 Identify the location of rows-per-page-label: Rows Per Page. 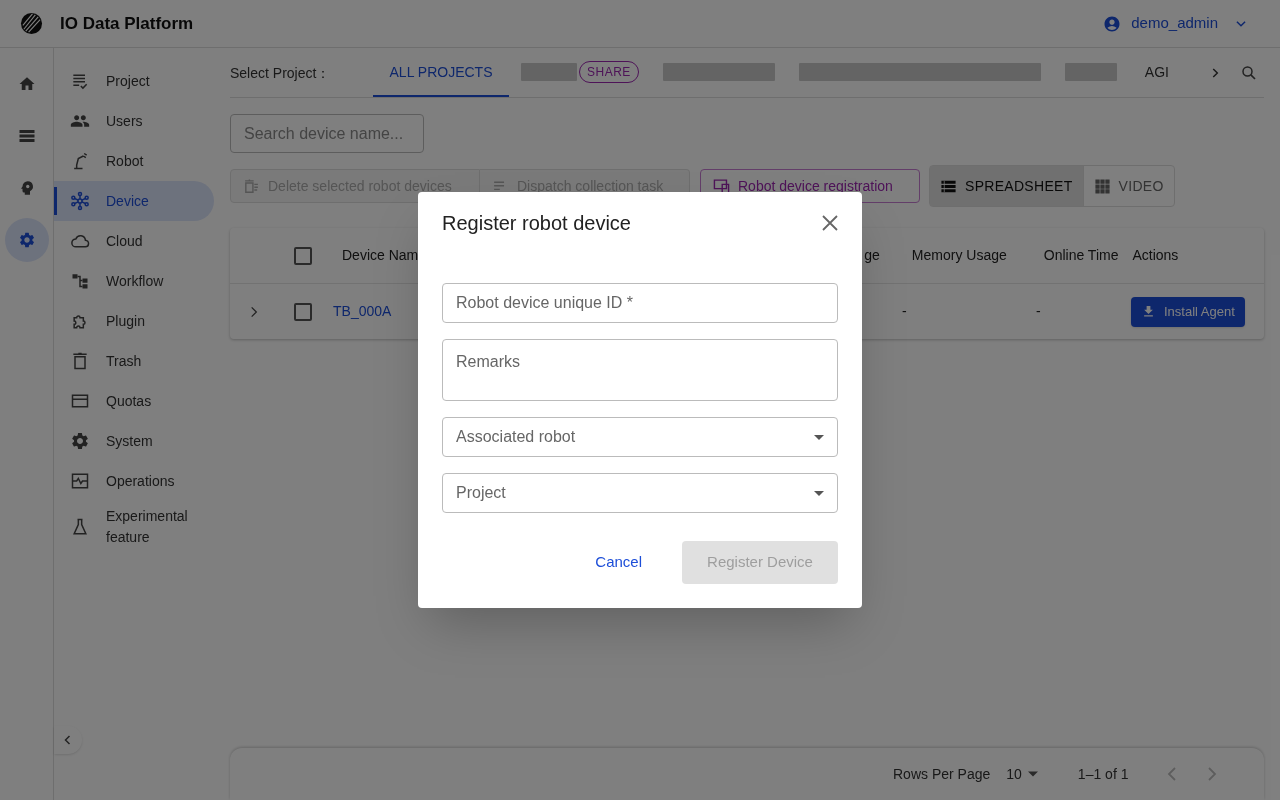
(942, 774).